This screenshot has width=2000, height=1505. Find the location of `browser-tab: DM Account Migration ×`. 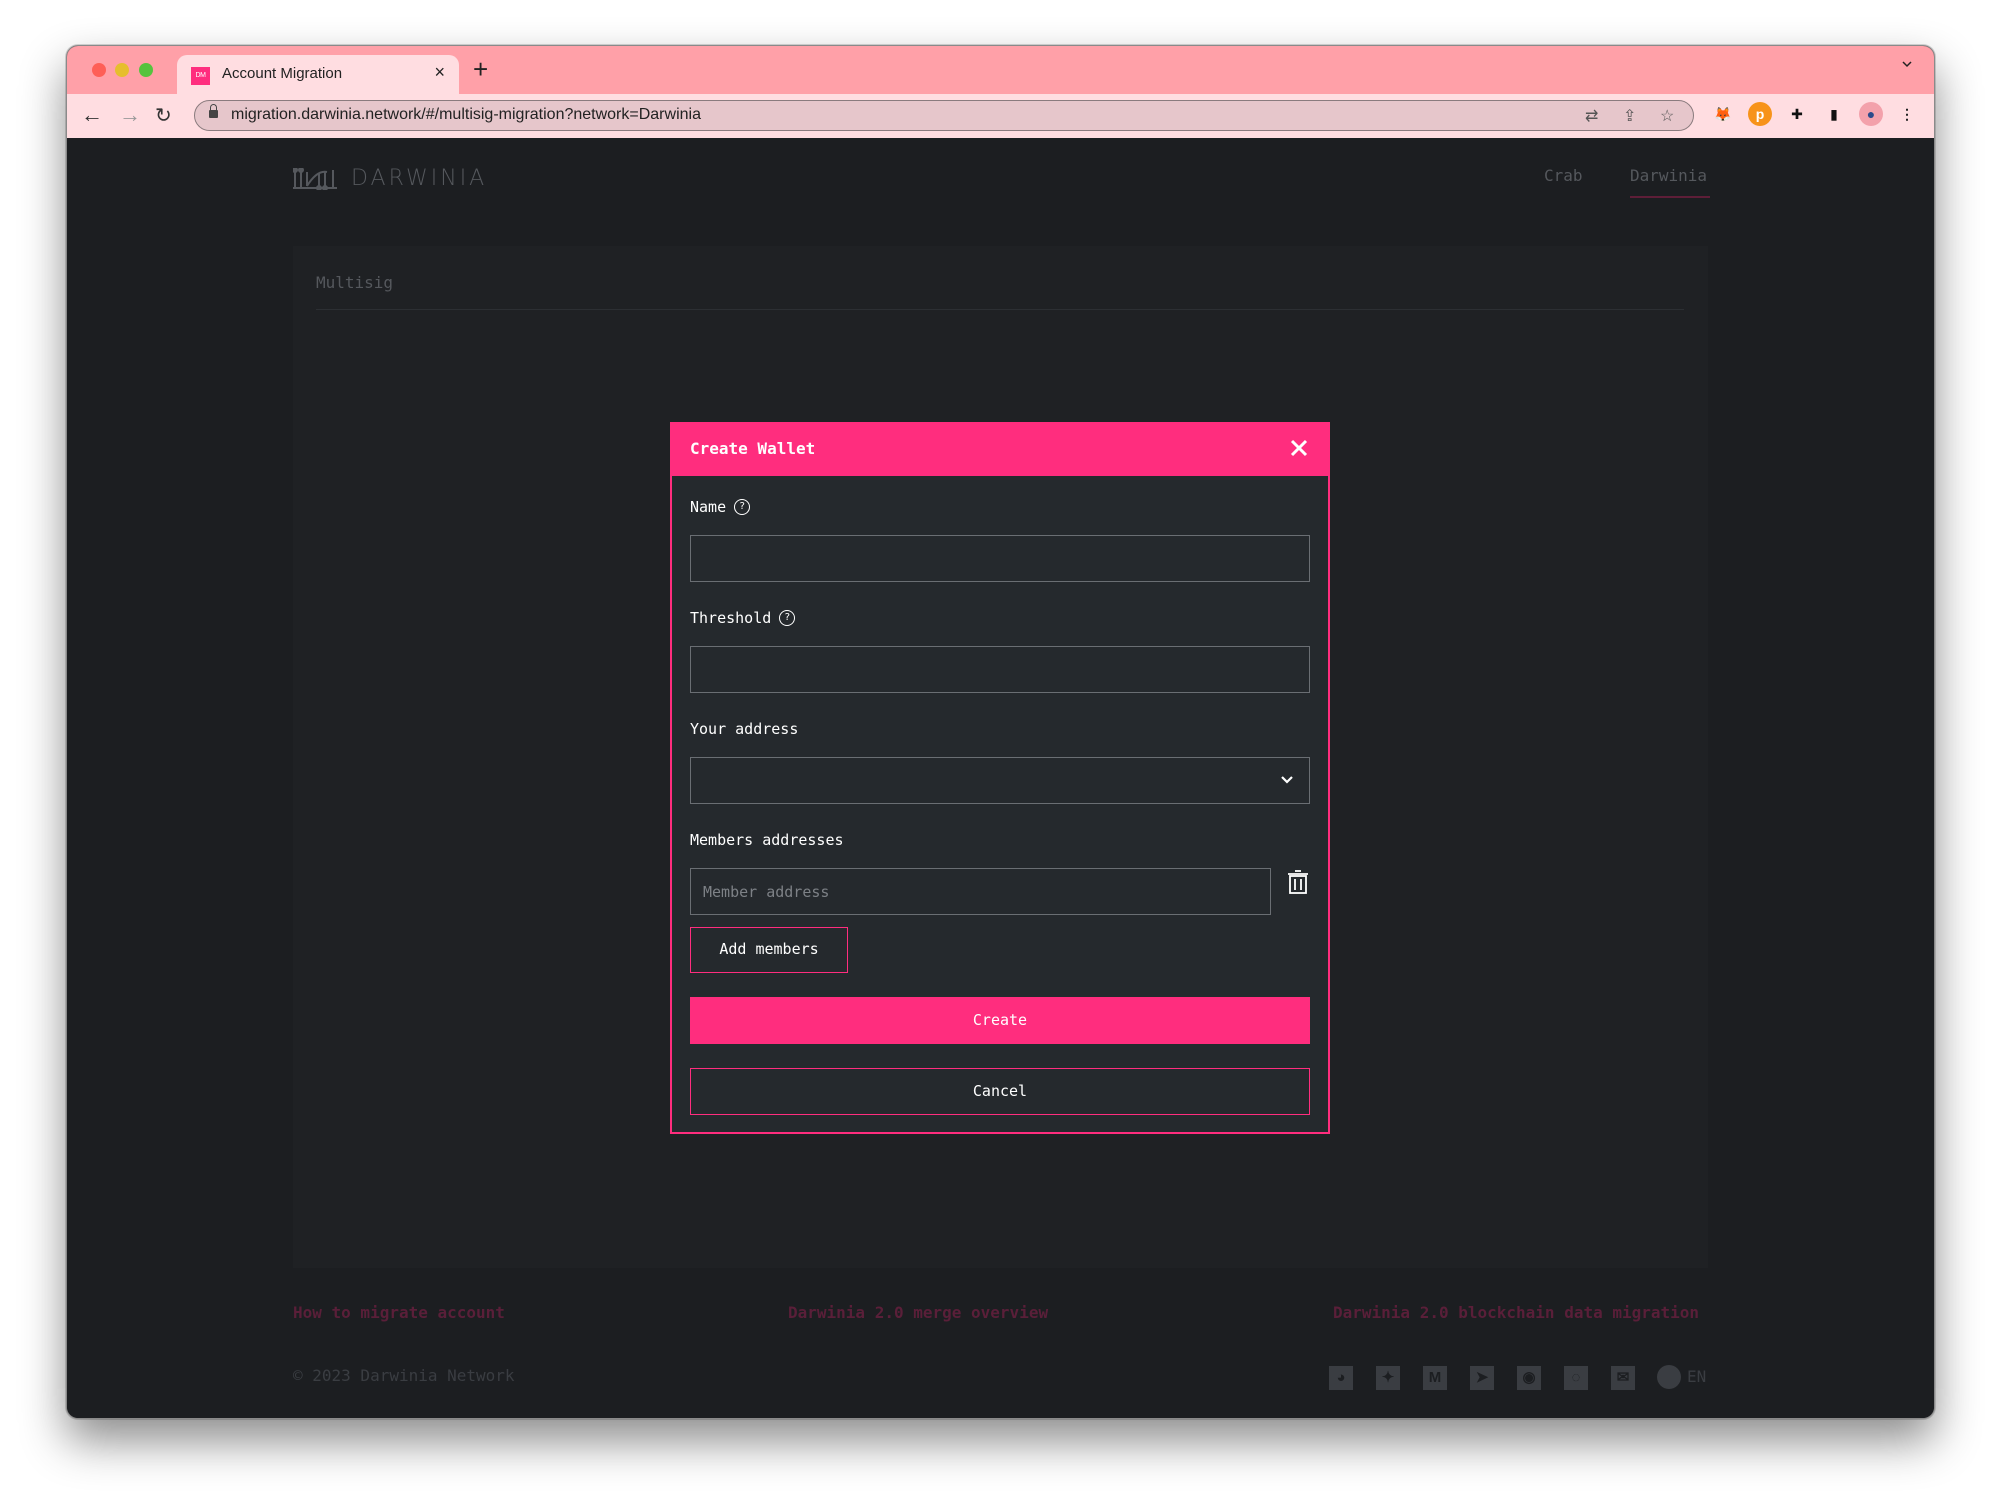

browser-tab: DM Account Migration × is located at coordinates (318, 74).